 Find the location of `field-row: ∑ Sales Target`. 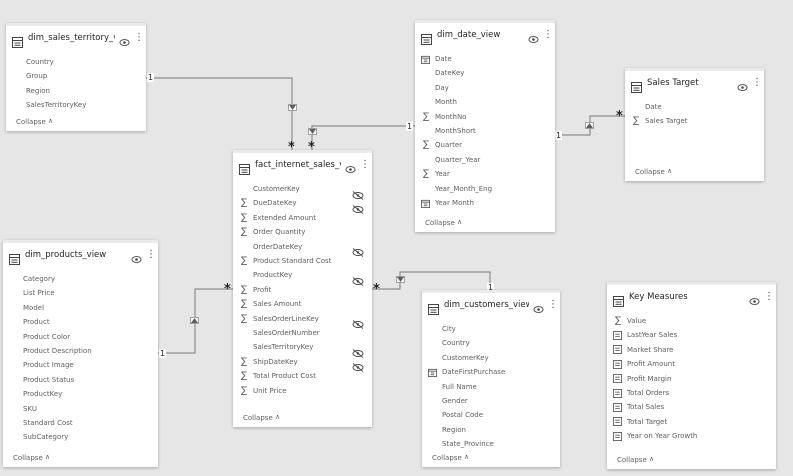

field-row: ∑ Sales Target is located at coordinates (693, 121).